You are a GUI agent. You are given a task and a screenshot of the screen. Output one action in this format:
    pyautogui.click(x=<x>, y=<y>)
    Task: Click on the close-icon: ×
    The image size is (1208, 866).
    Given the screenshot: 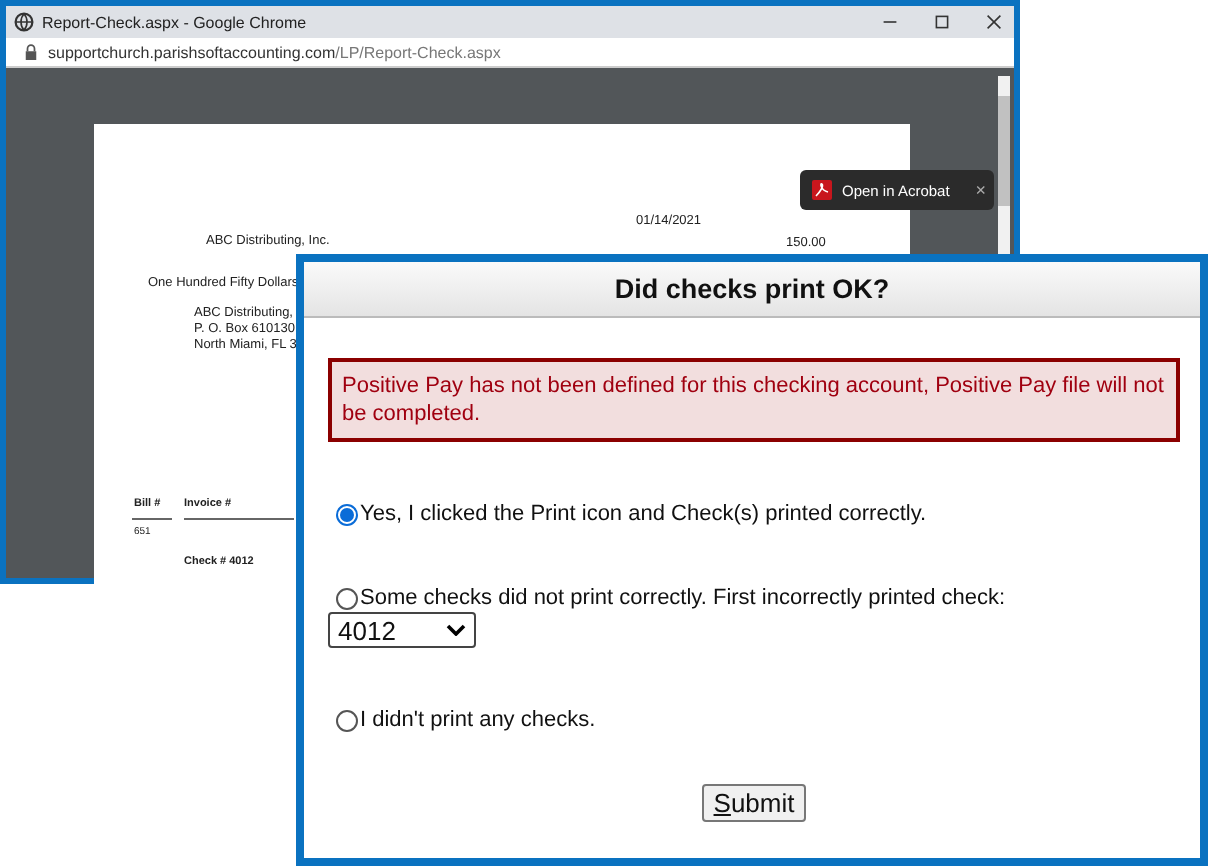 What is the action you would take?
    pyautogui.click(x=980, y=190)
    